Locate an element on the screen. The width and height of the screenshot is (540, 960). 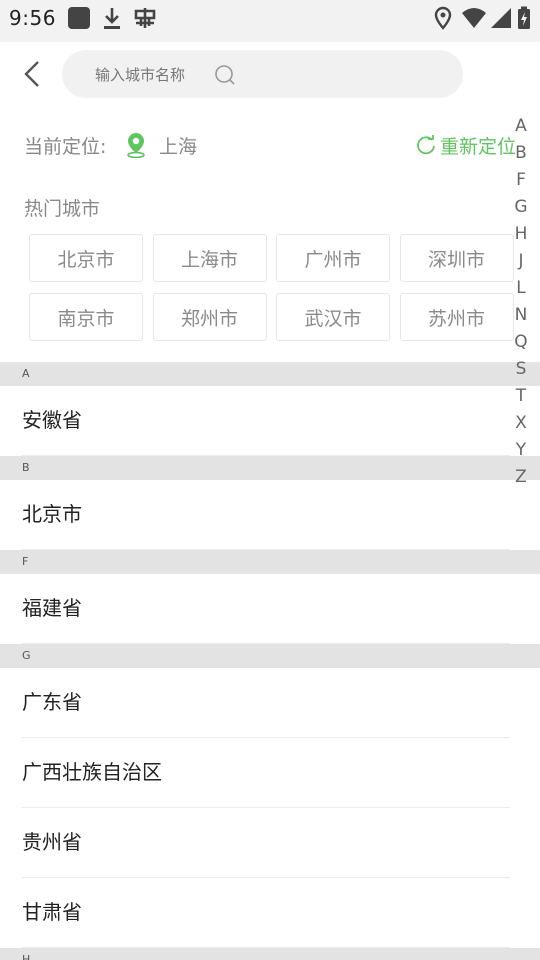
hot-city-button: 广州市 is located at coordinates (333, 258).